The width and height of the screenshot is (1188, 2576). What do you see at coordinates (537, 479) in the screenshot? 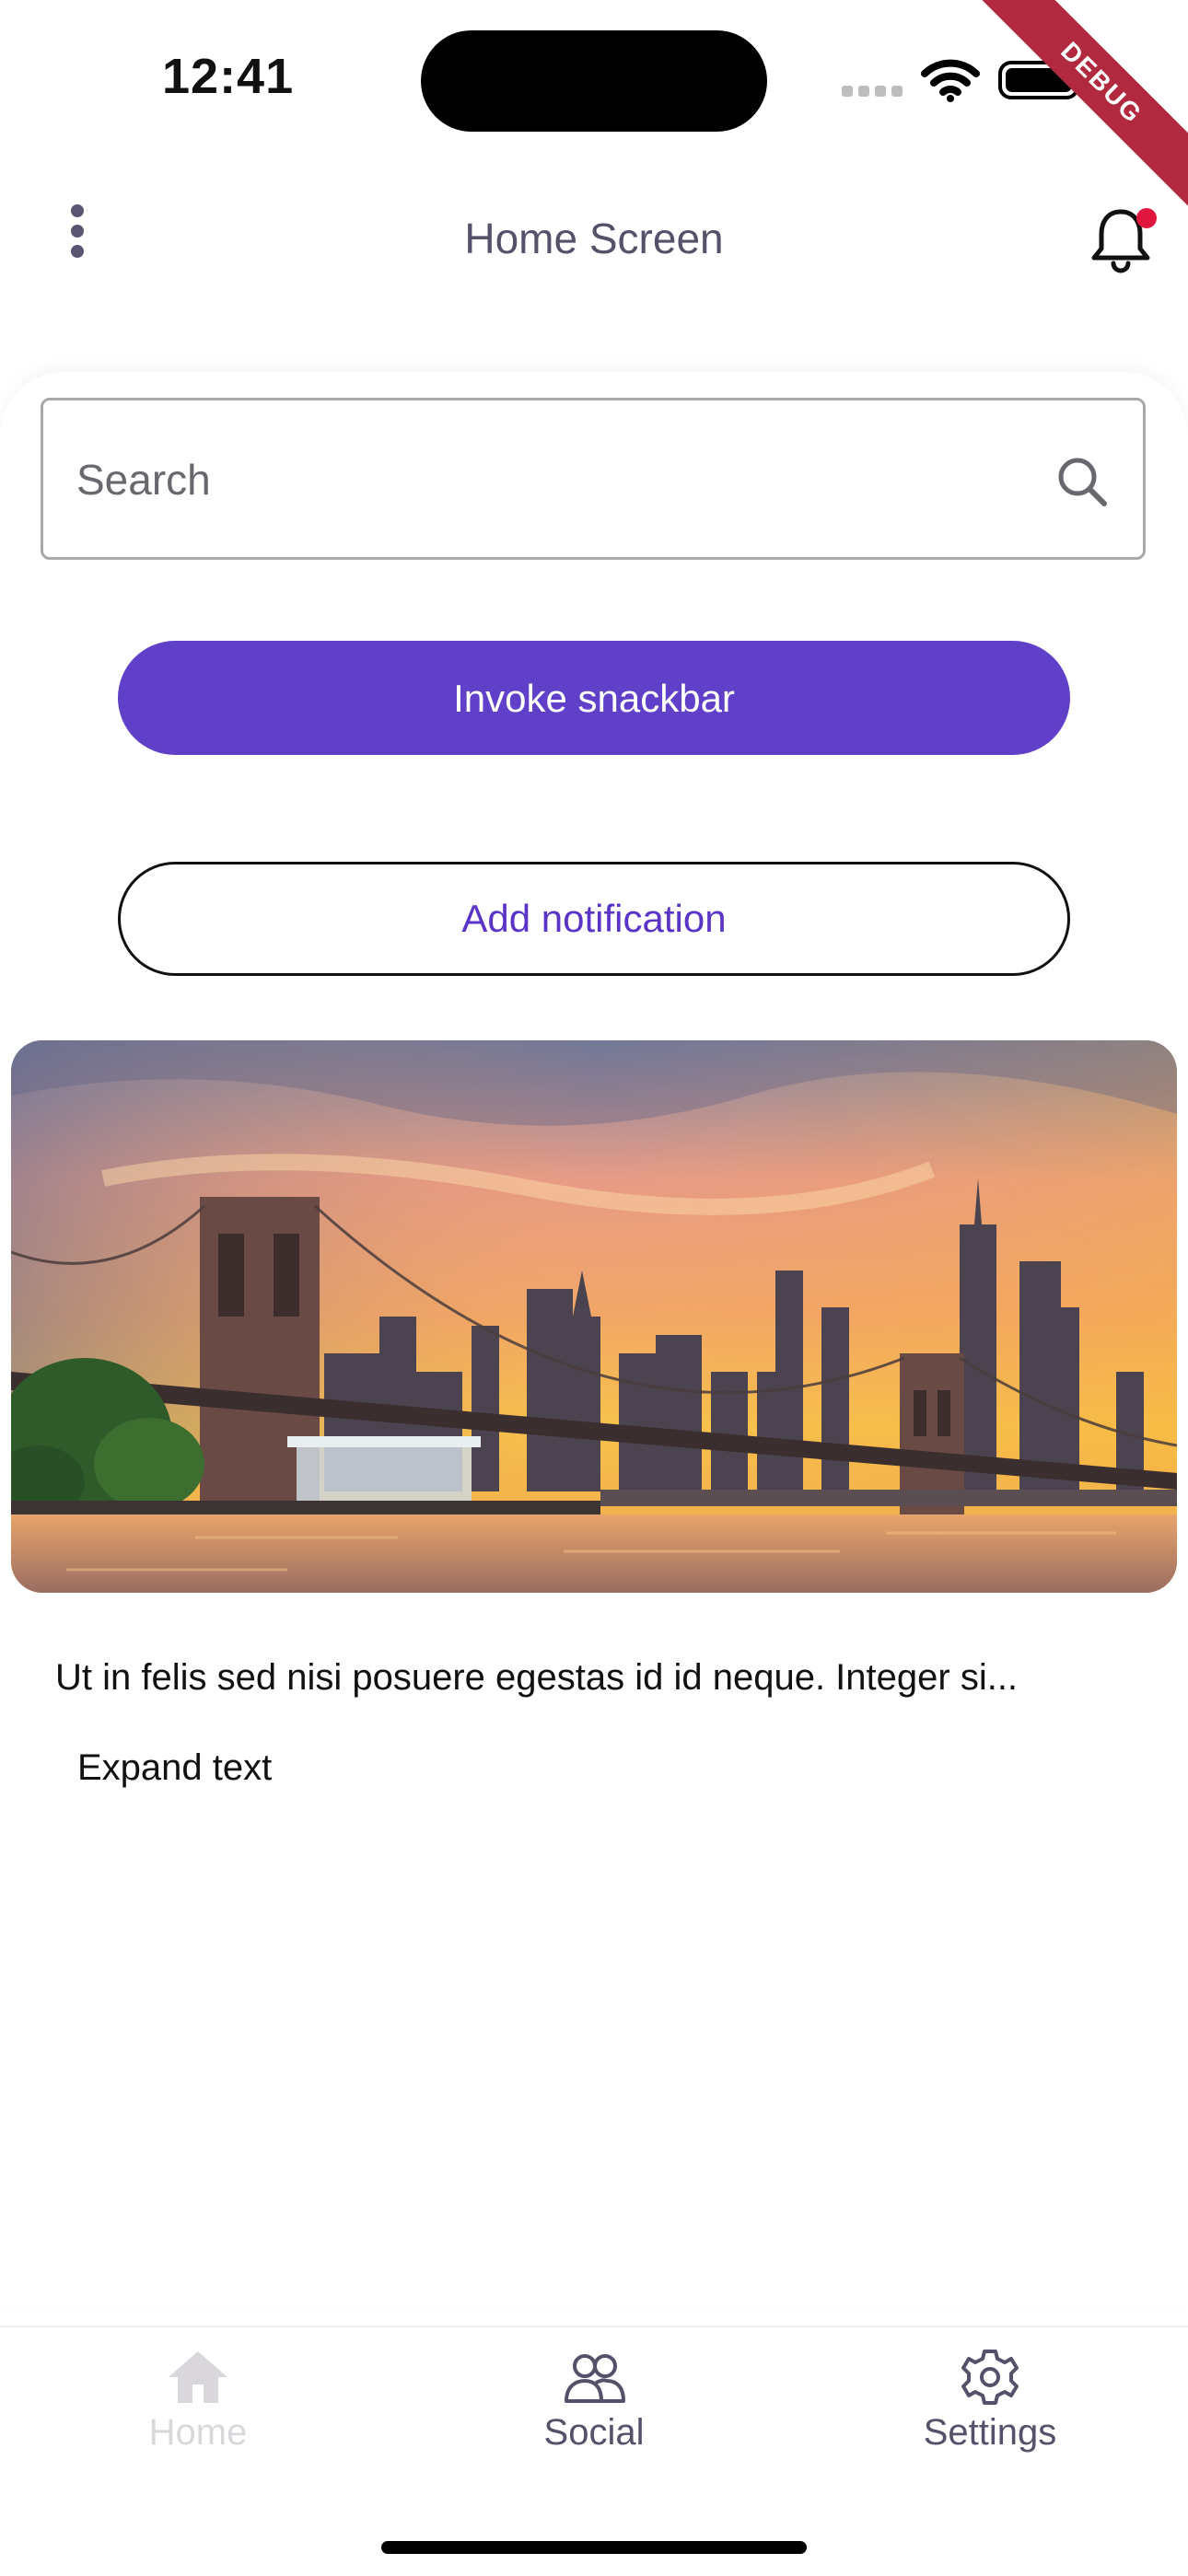
I see `search-input` at bounding box center [537, 479].